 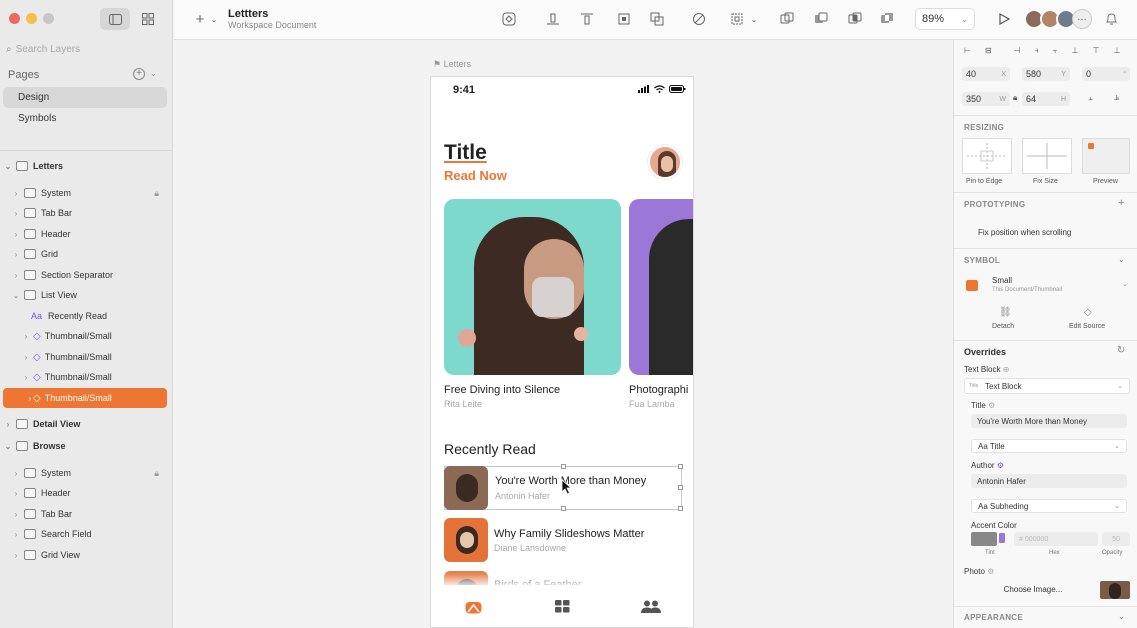 I want to click on align-horizontal-icon: ⫞, so click(x=1037, y=51).